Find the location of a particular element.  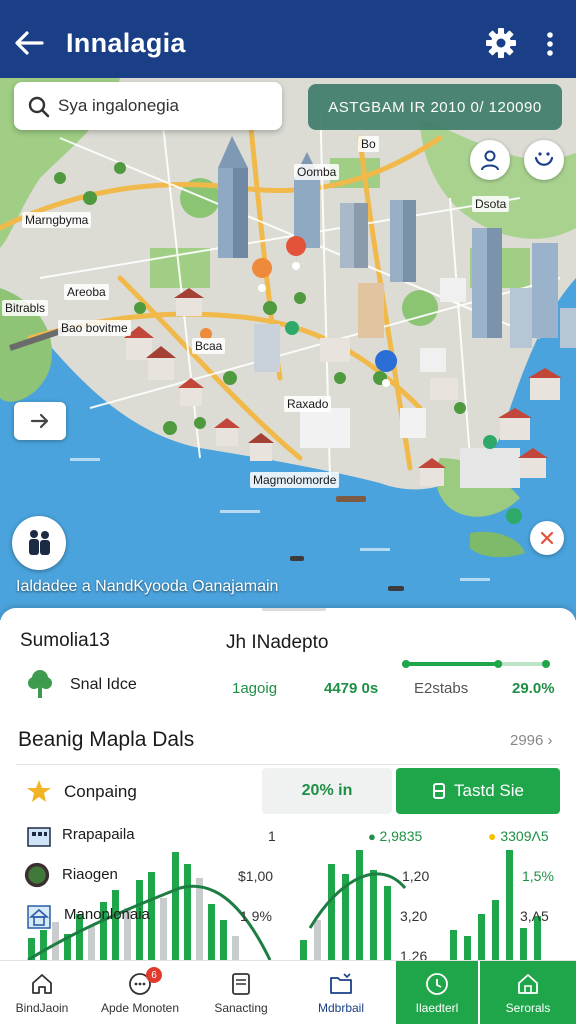

document-icon is located at coordinates (241, 984).